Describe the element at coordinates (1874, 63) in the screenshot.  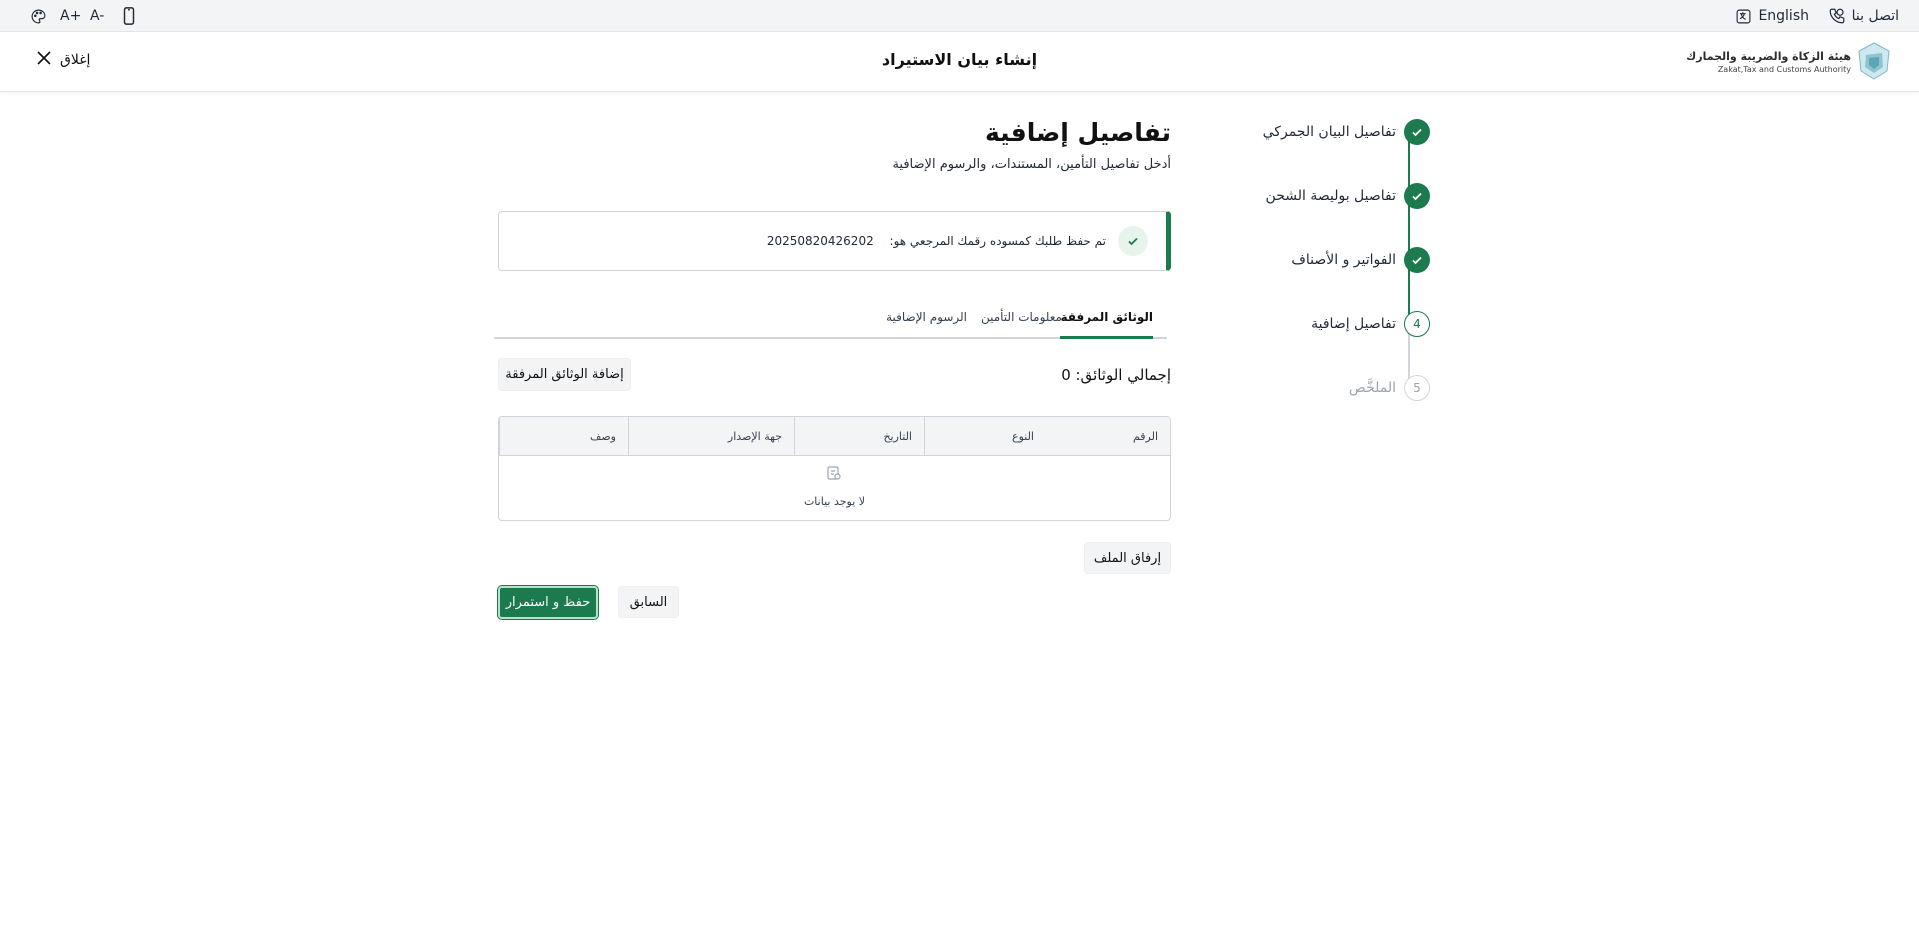
I see `logo-emblem-icon` at that location.